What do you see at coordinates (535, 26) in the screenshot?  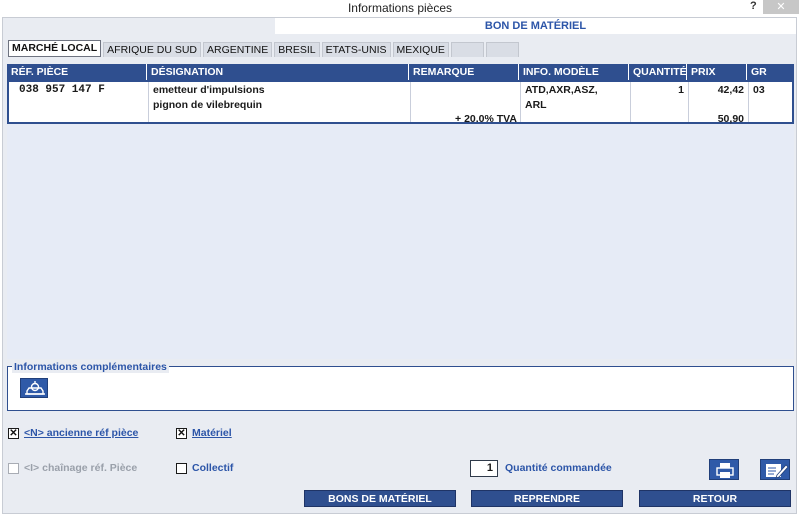 I see `page-title: BON DE MATÉRIEL` at bounding box center [535, 26].